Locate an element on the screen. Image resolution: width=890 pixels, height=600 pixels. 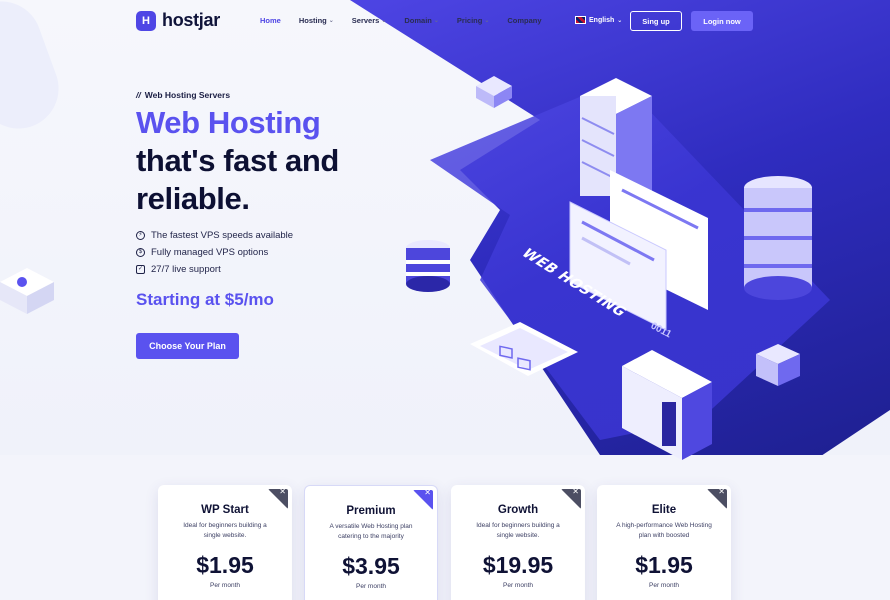
hero-headline: Web Hosting that's fast and reliable. is located at coordinates (237, 161).